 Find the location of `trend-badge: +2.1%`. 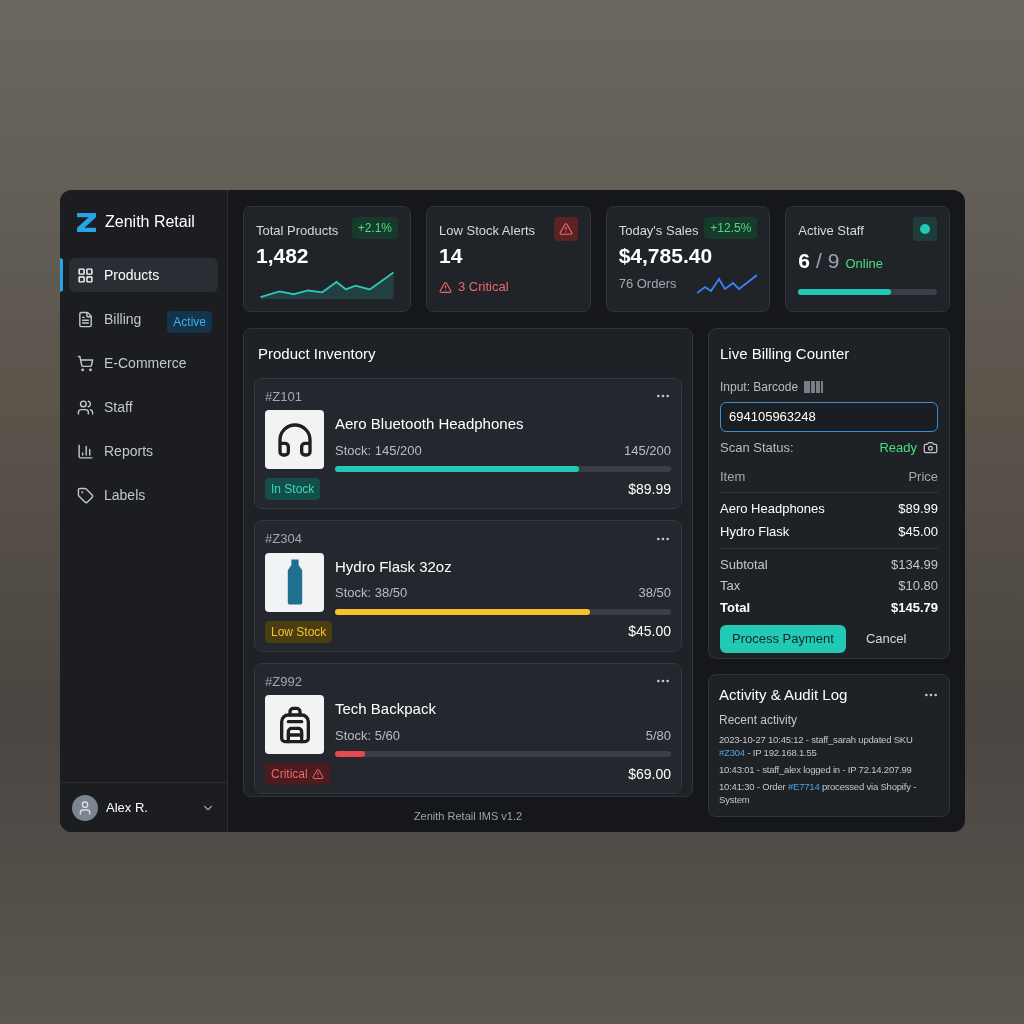

trend-badge: +2.1% is located at coordinates (374, 228).